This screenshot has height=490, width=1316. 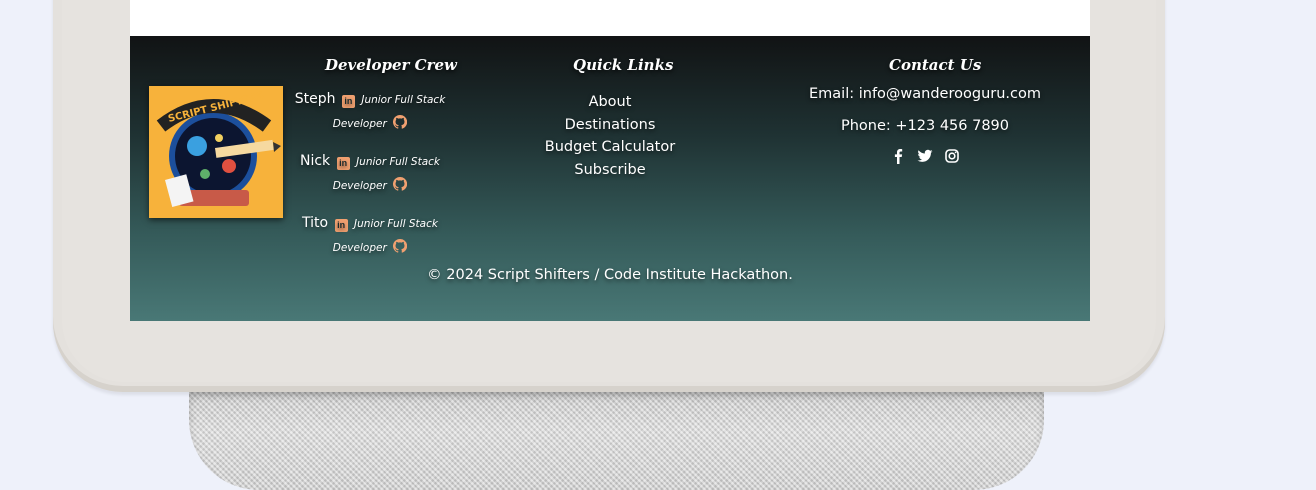 I want to click on crew-member: Nick in Junior Full Stack Developer, so click(x=370, y=174).